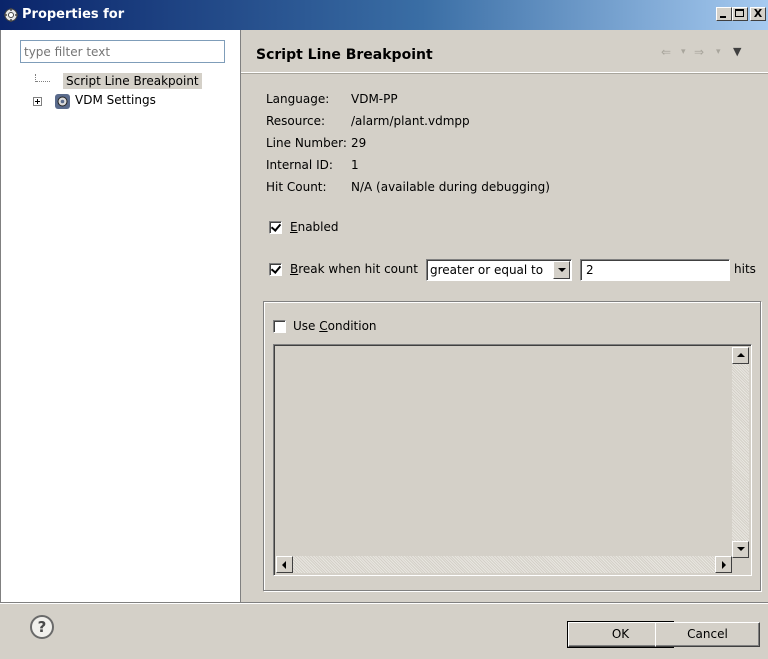 The width and height of the screenshot is (768, 659). What do you see at coordinates (43, 81) in the screenshot?
I see `tree-connector` at bounding box center [43, 81].